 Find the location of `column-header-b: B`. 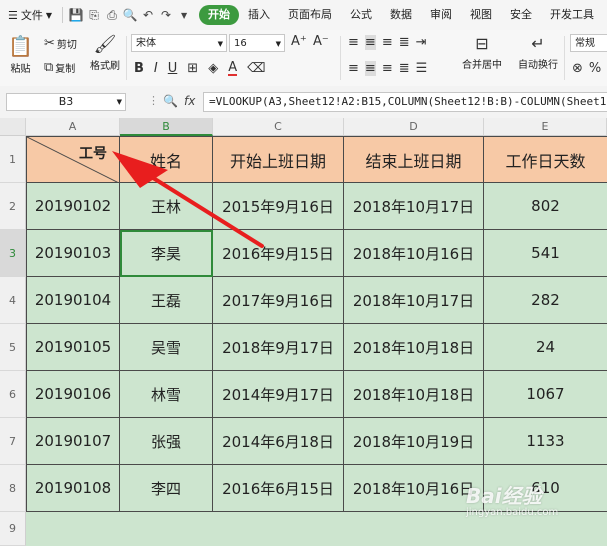

column-header-b: B is located at coordinates (166, 127).